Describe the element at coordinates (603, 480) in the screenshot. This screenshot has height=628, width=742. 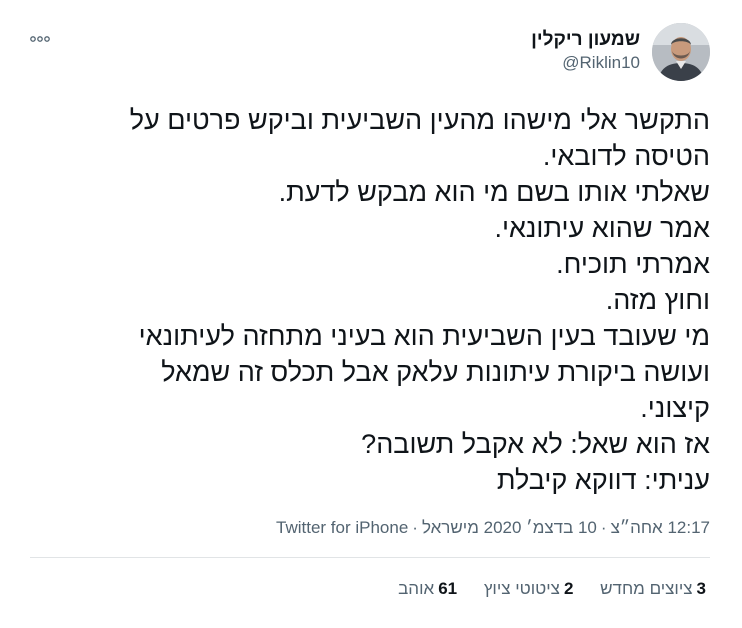
I see `tweet-line: עניתי: דווקא קיבלת` at that location.